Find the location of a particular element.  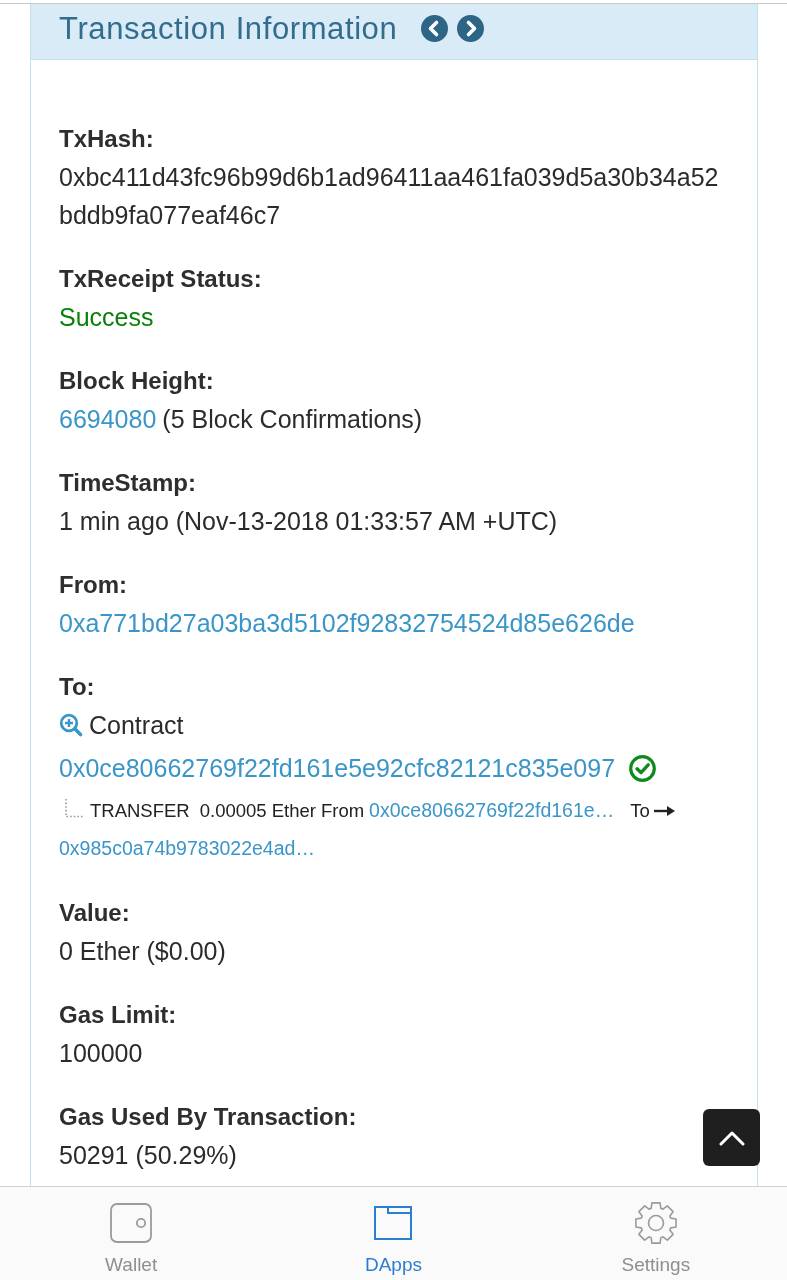

tab-item: Settings is located at coordinates (655, 1233).